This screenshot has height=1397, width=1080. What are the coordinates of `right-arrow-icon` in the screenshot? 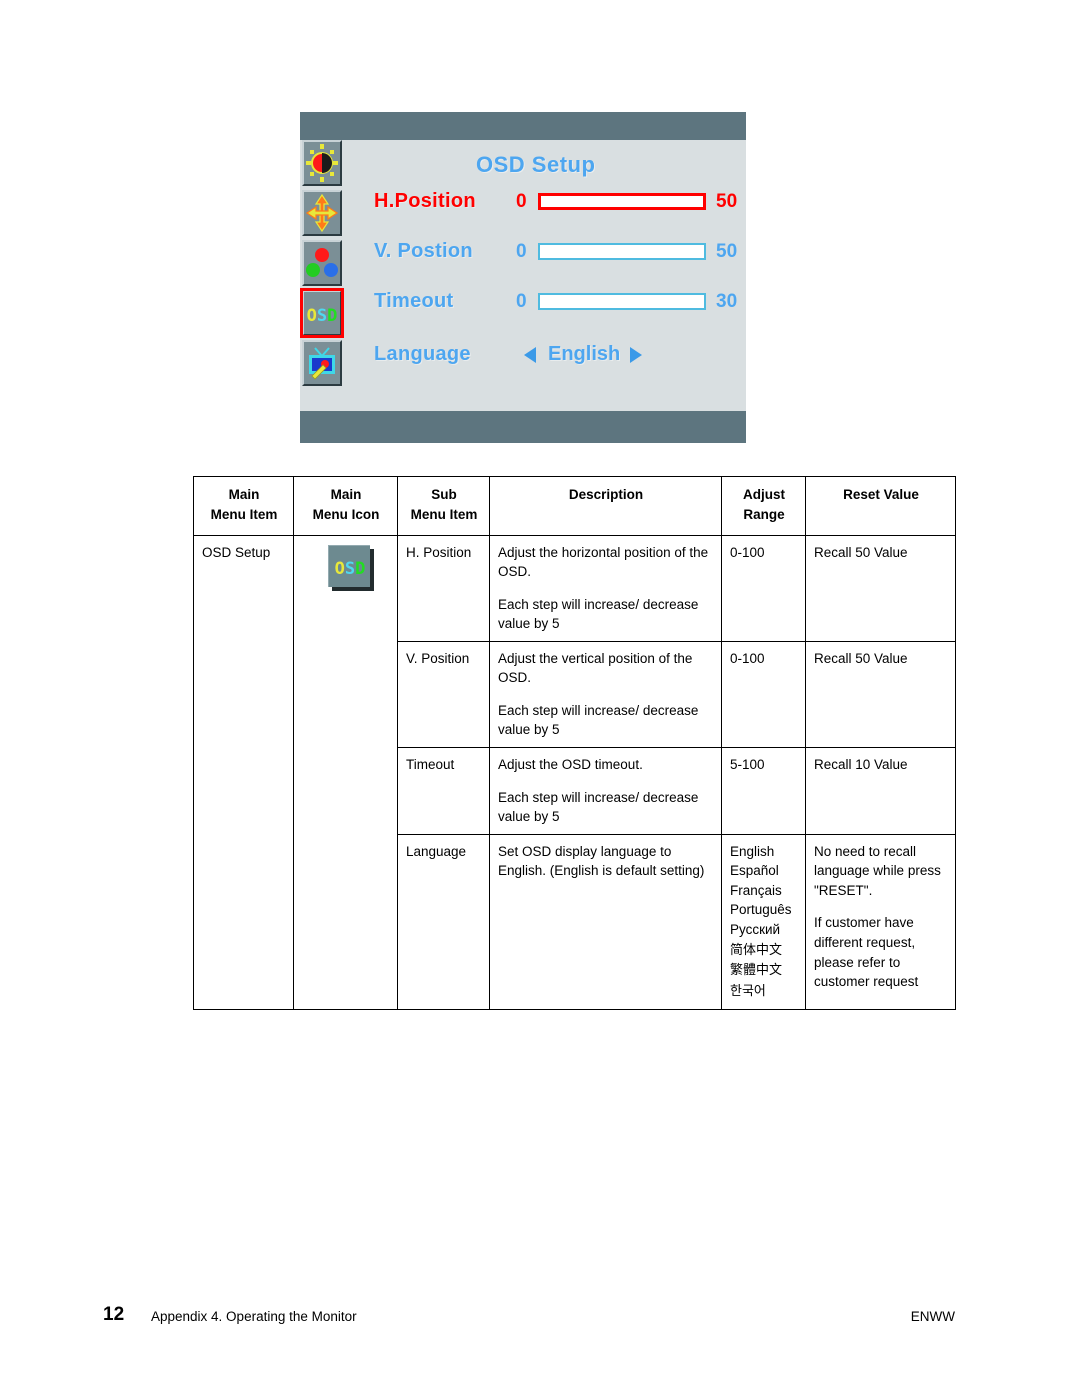 It's located at (636, 355).